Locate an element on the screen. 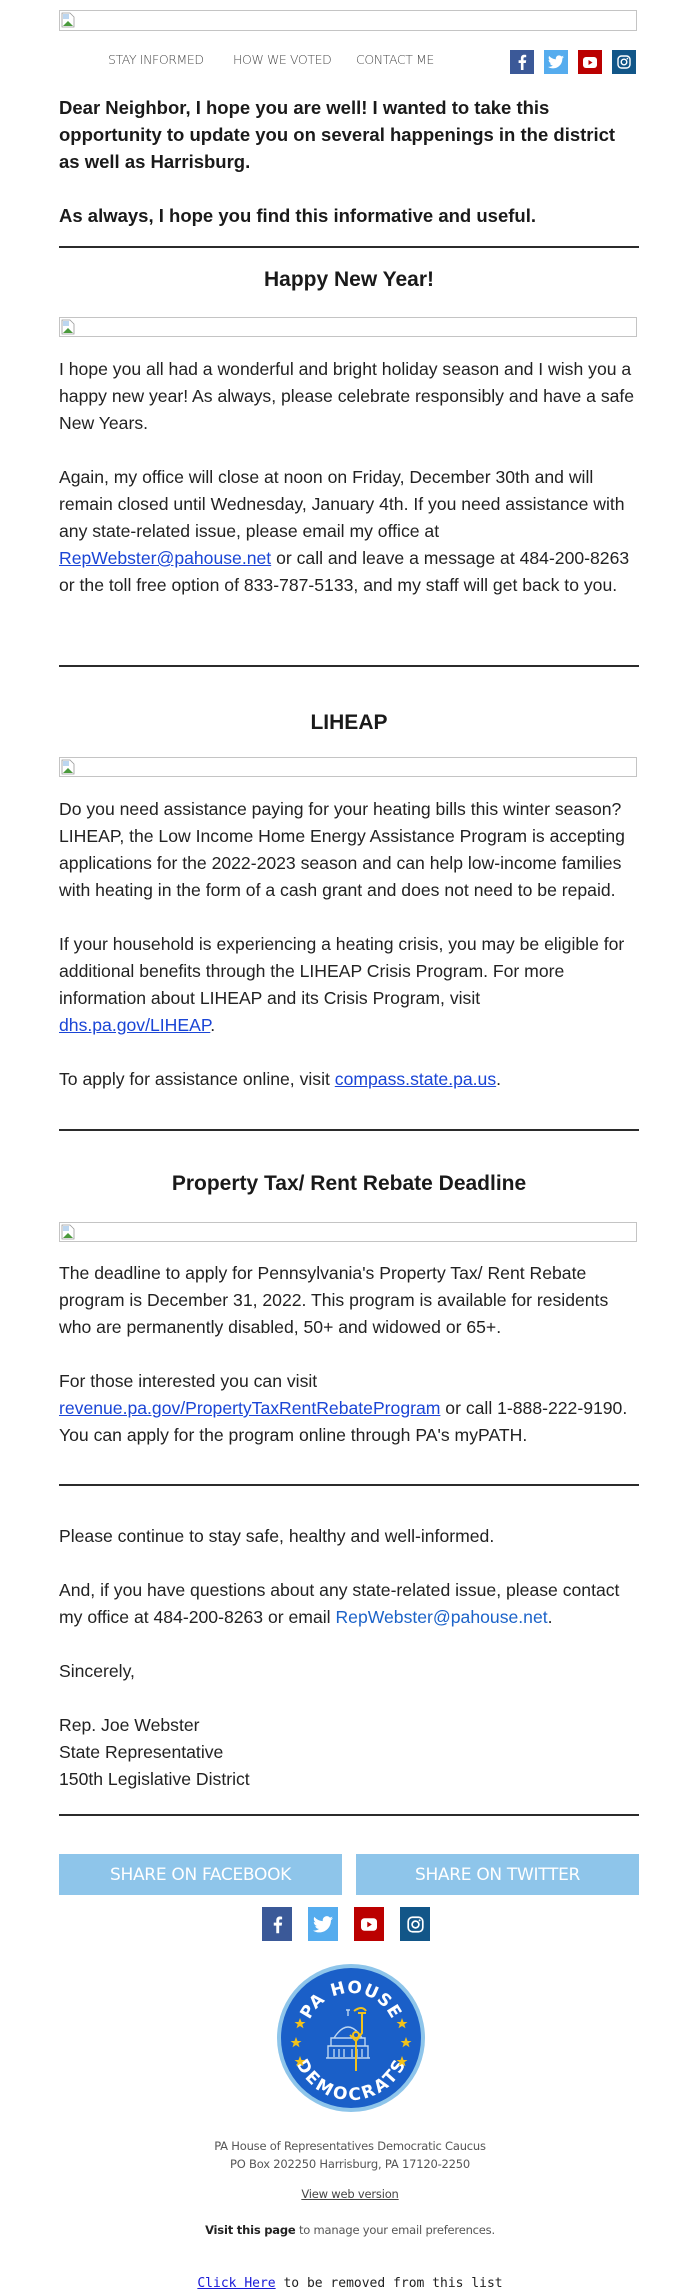 Image resolution: width=700 pixels, height=2296 pixels. youtube-link is located at coordinates (590, 62).